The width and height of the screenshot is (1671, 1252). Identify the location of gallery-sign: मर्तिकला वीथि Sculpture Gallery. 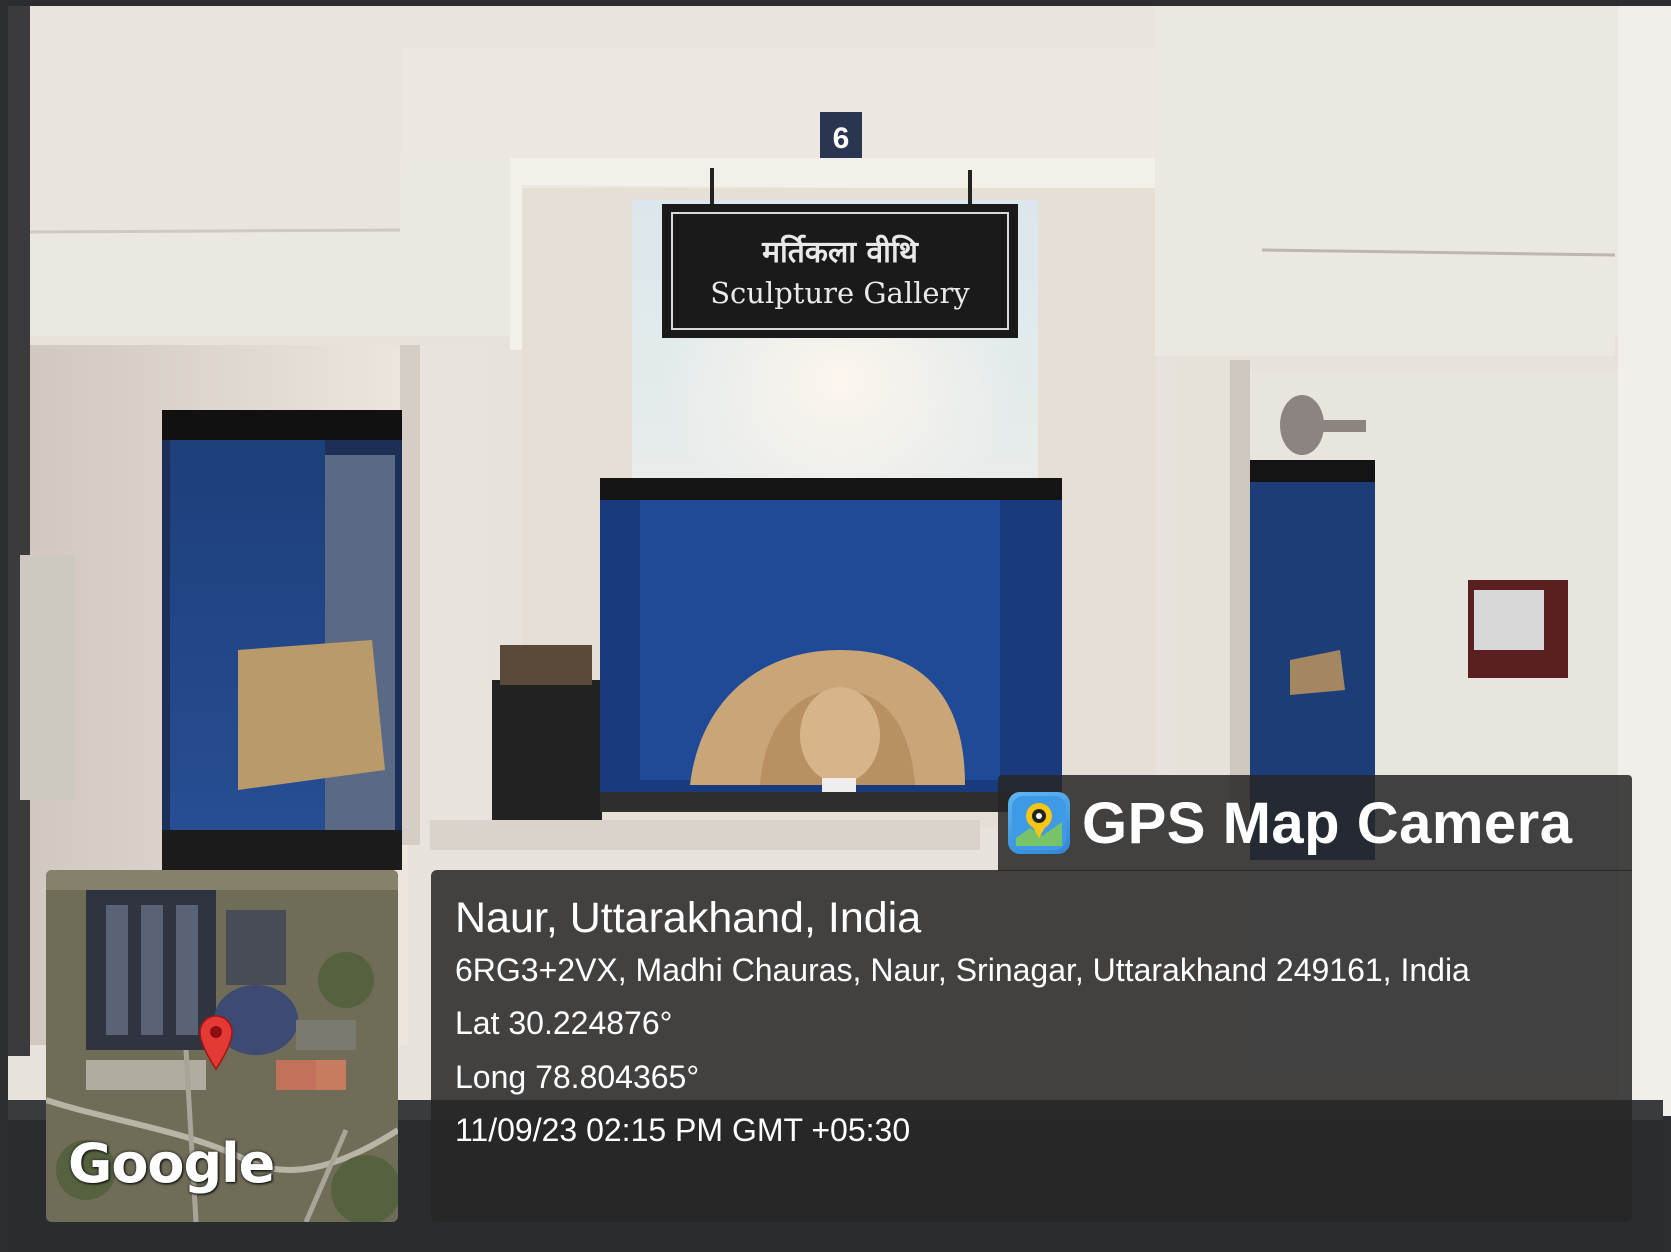
(840, 271).